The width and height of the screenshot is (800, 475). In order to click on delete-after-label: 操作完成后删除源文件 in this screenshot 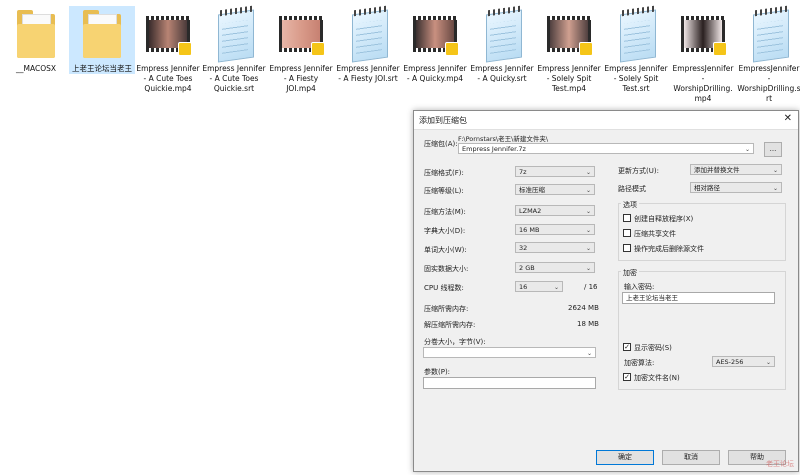, I will do `click(669, 249)`.